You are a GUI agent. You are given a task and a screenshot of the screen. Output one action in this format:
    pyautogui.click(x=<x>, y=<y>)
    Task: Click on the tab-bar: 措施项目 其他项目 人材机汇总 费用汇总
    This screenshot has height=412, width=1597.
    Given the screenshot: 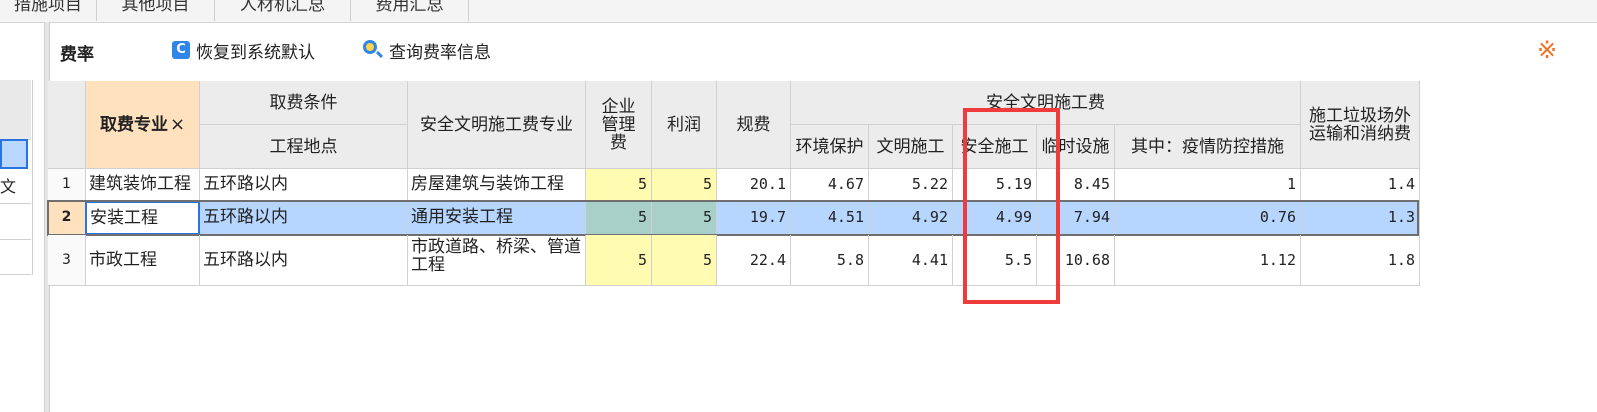 What is the action you would take?
    pyautogui.click(x=798, y=11)
    